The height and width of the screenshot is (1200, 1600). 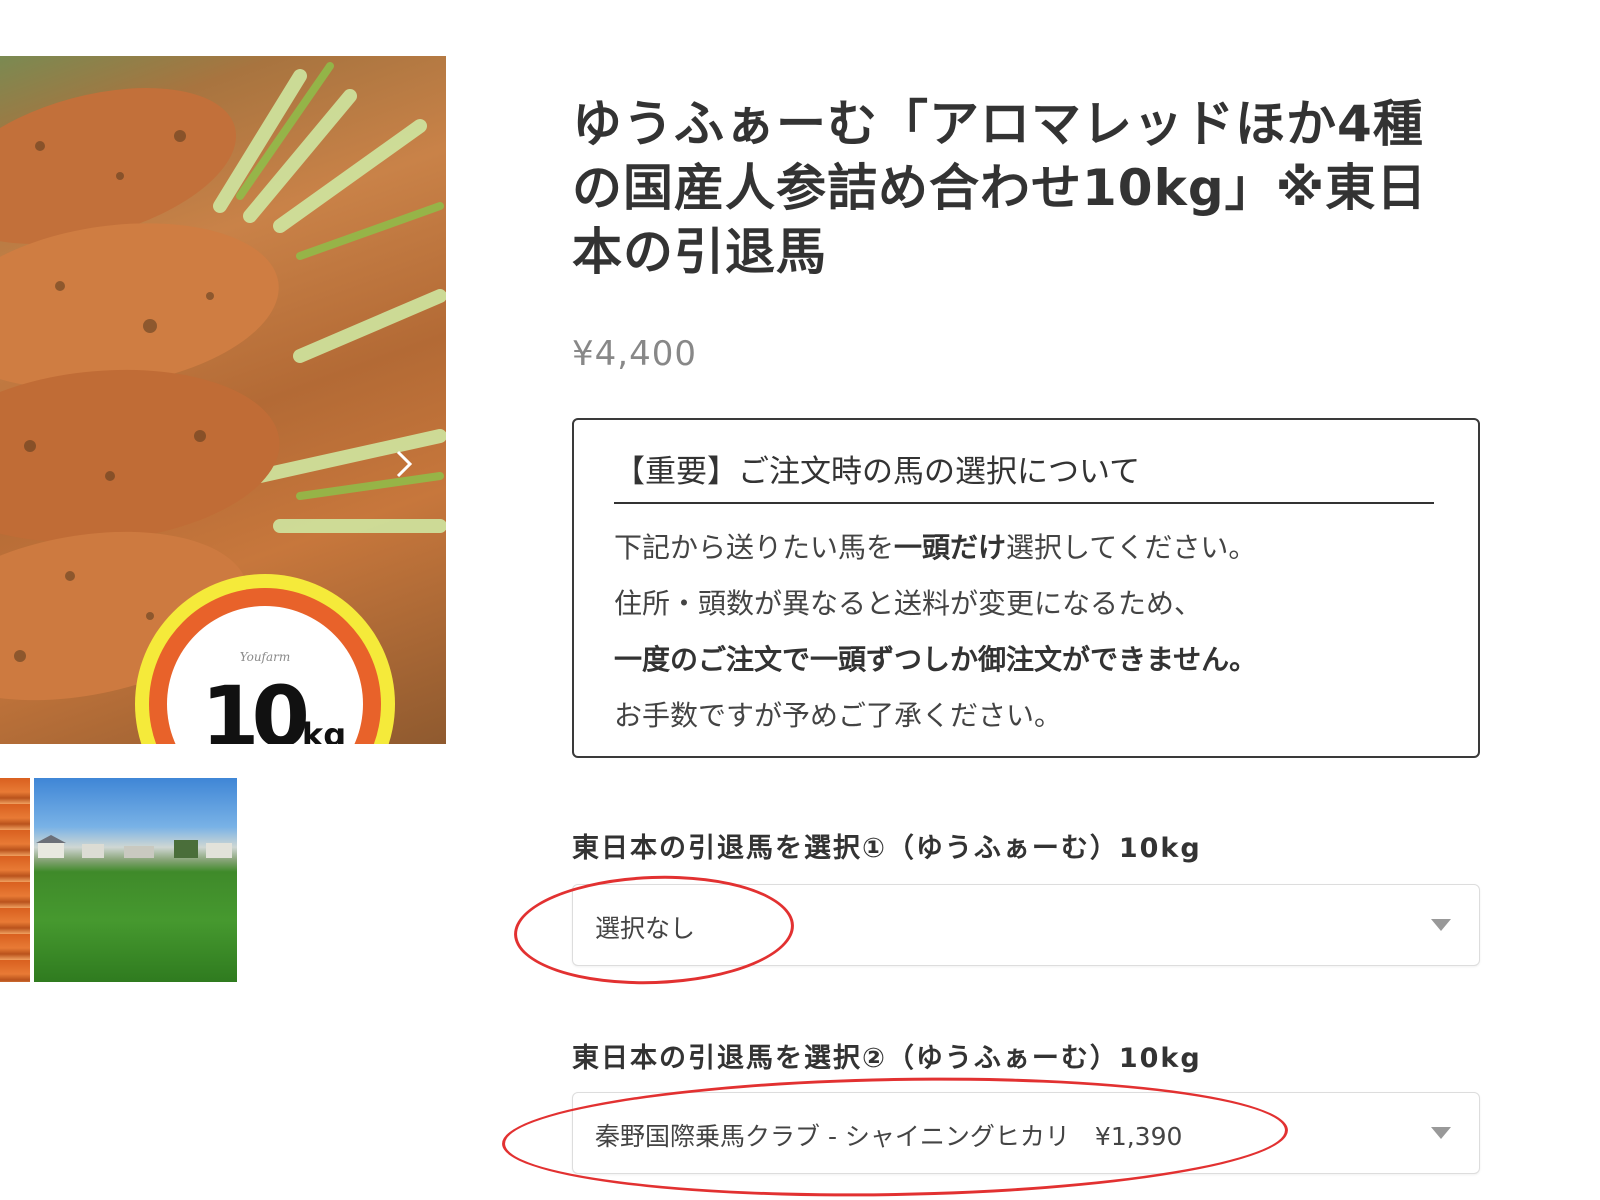 What do you see at coordinates (265, 657) in the screenshot?
I see `badge-brand: Youfarm` at bounding box center [265, 657].